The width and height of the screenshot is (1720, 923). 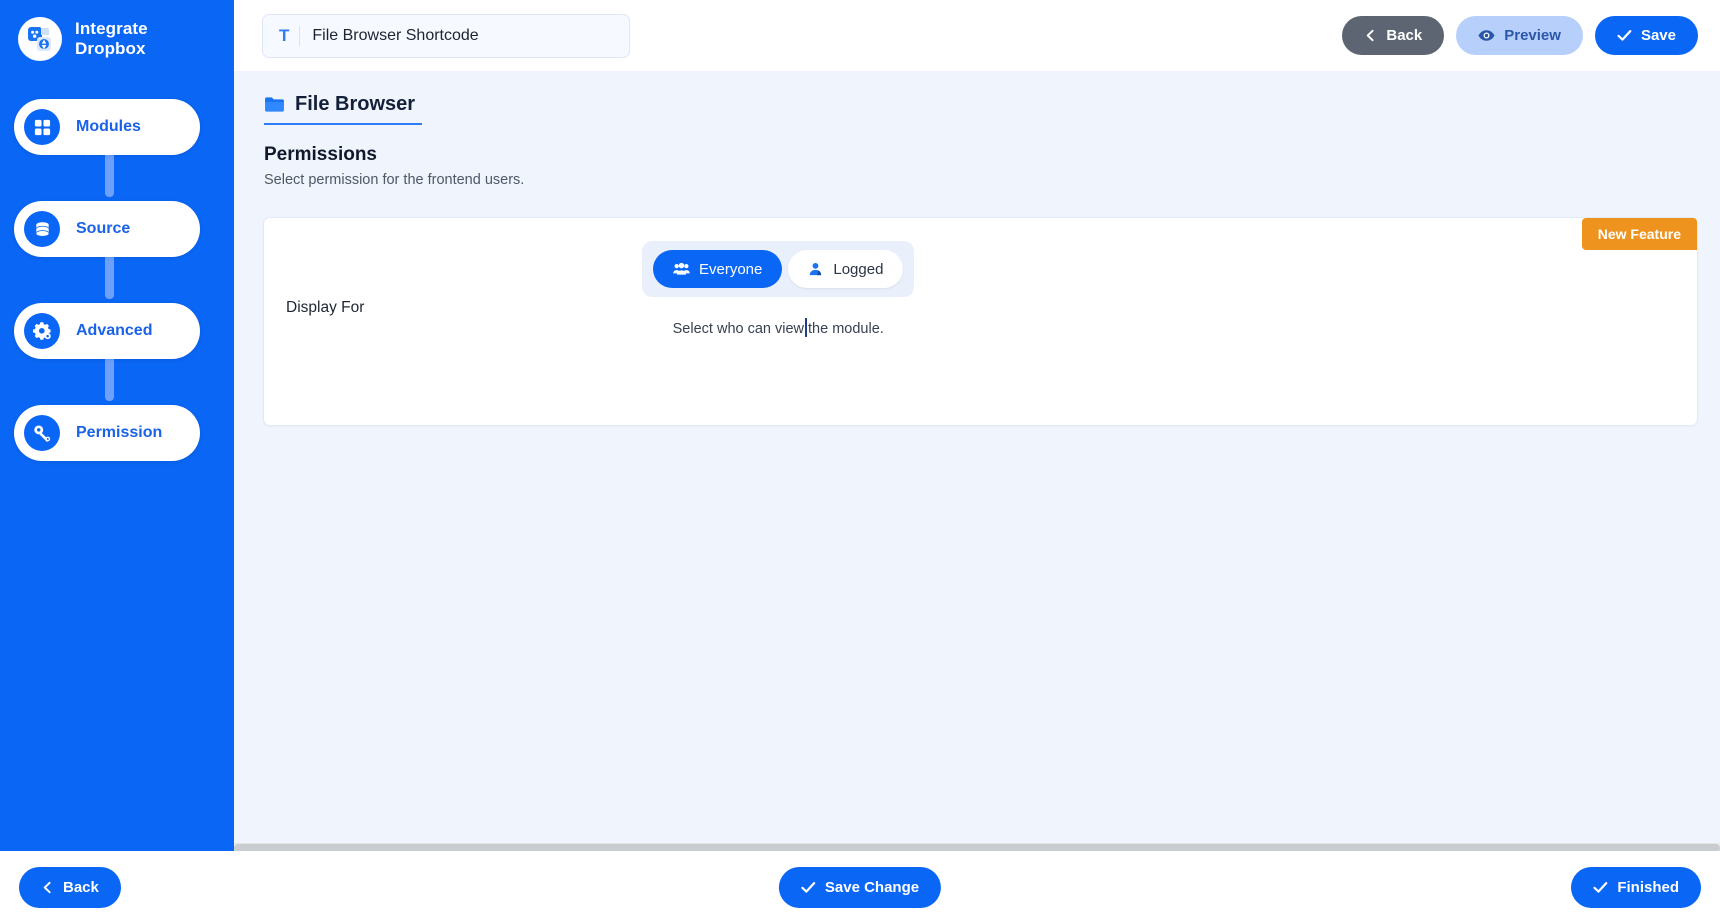 I want to click on grid-icon, so click(x=42, y=127).